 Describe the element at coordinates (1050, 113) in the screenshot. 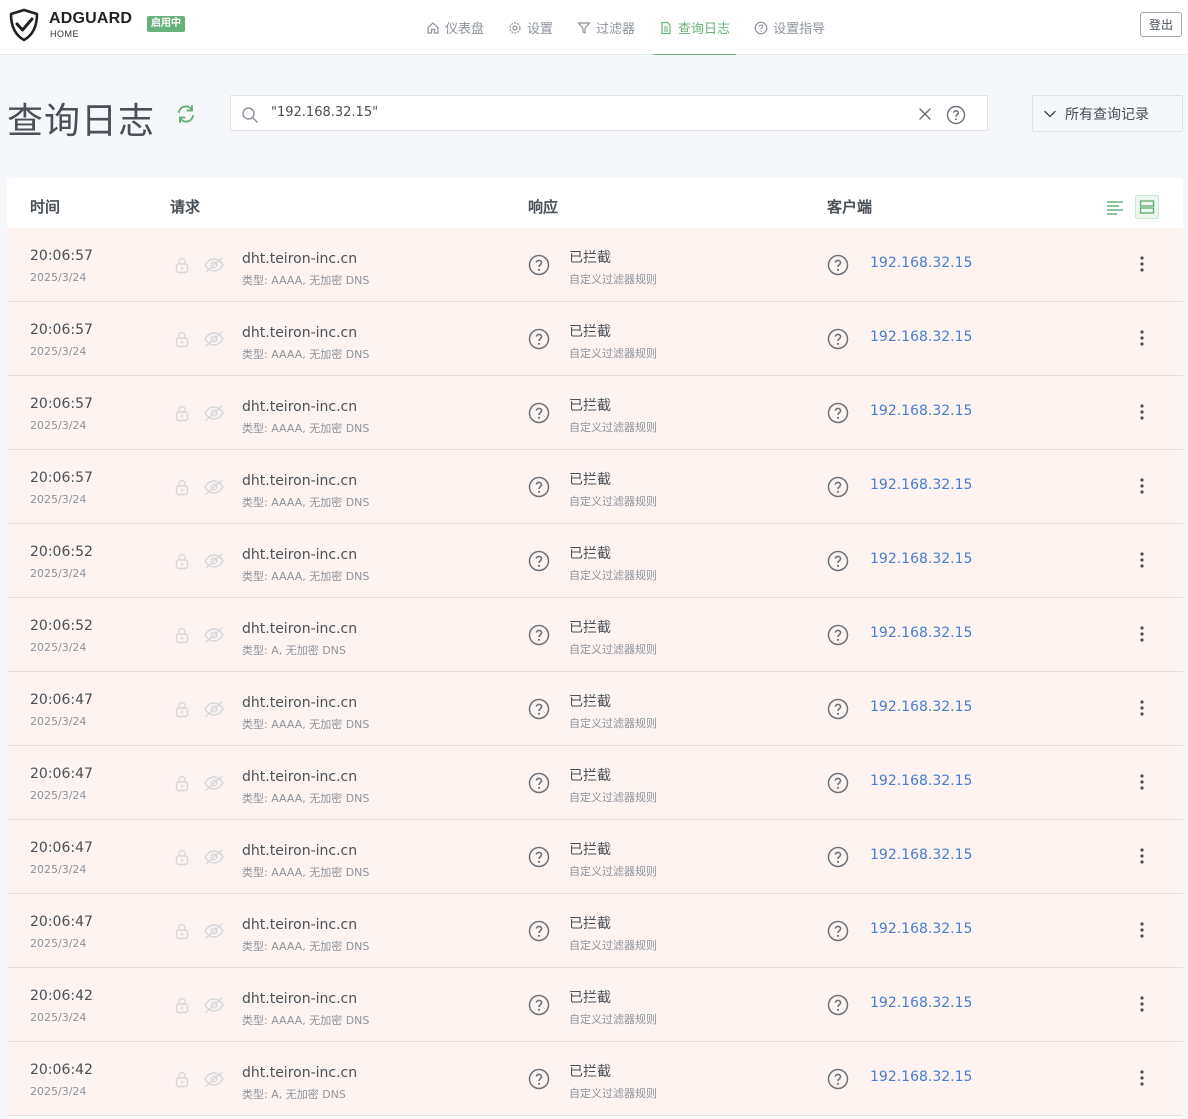

I see `chevron-down-icon` at that location.